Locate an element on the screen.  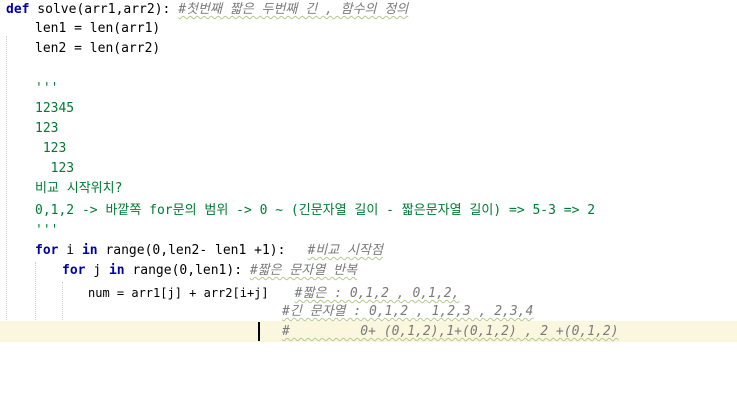
assignment-len2: len2 = len(arr2) is located at coordinates (98, 48).